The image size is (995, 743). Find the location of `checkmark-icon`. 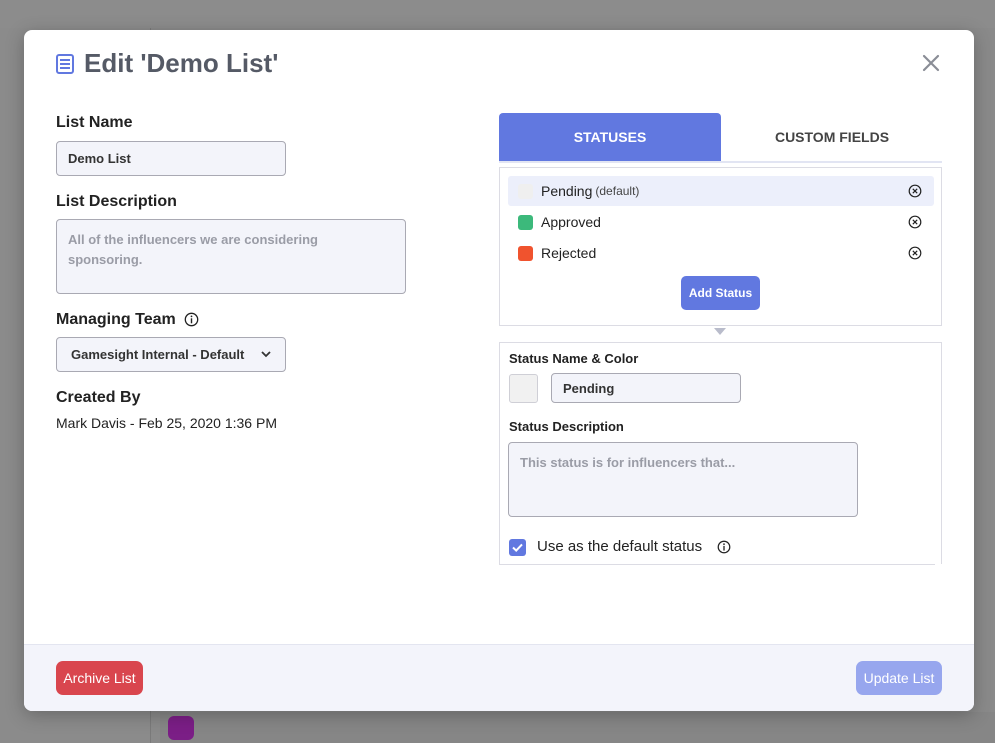

checkmark-icon is located at coordinates (517, 548).